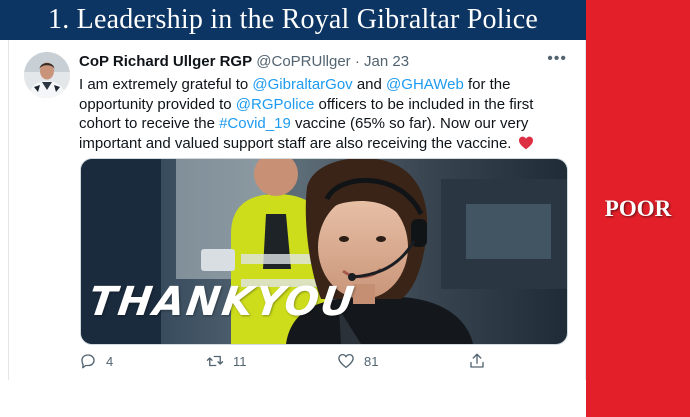 Image resolution: width=690 pixels, height=417 pixels. I want to click on tweet-text-part: and, so click(369, 84).